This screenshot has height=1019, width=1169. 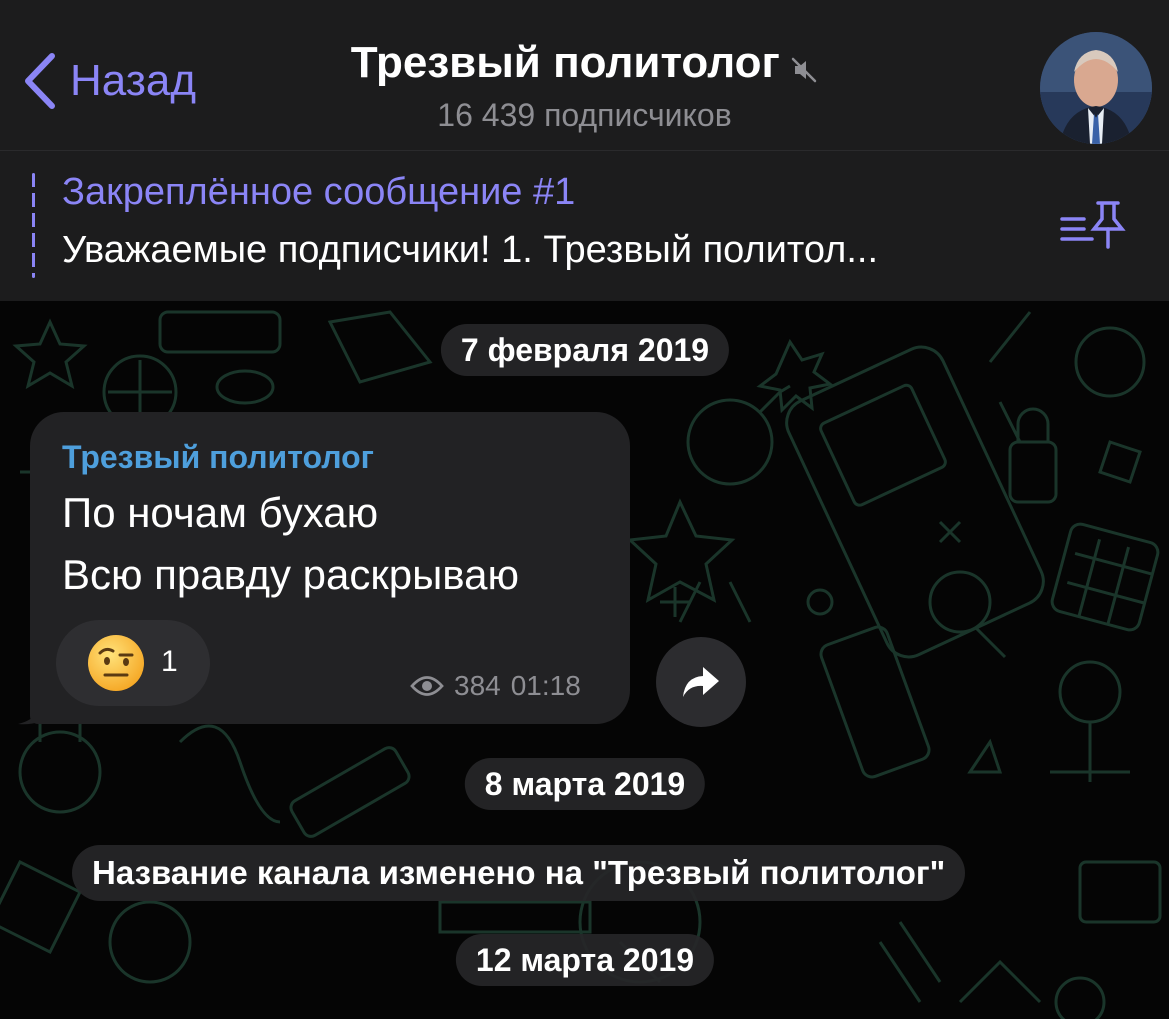 I want to click on date-separator: 12 марта 2019, so click(x=585, y=960).